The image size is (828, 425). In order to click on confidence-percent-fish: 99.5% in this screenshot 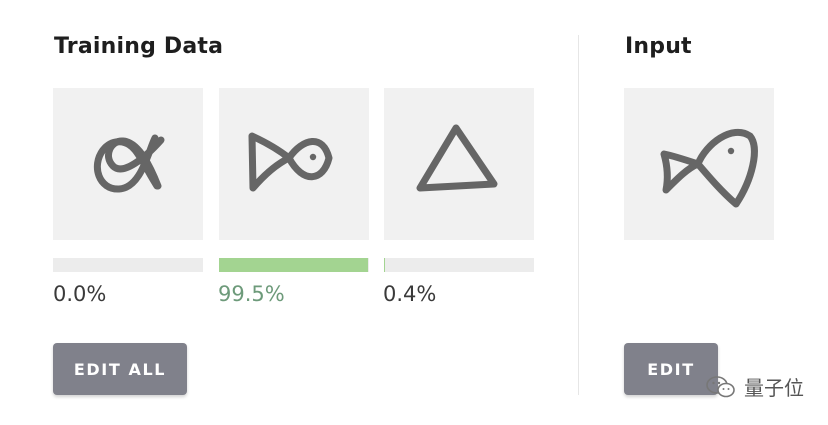, I will do `click(251, 294)`.